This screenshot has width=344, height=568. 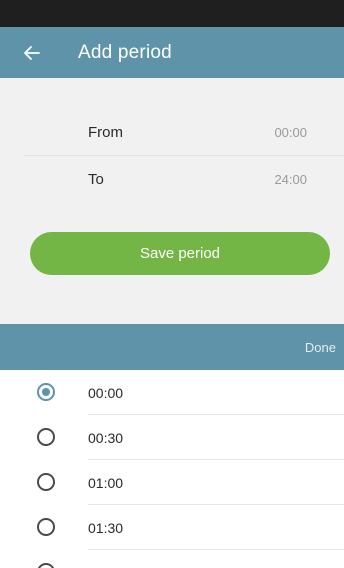 What do you see at coordinates (184, 133) in the screenshot?
I see `from-row: From 00:00` at bounding box center [184, 133].